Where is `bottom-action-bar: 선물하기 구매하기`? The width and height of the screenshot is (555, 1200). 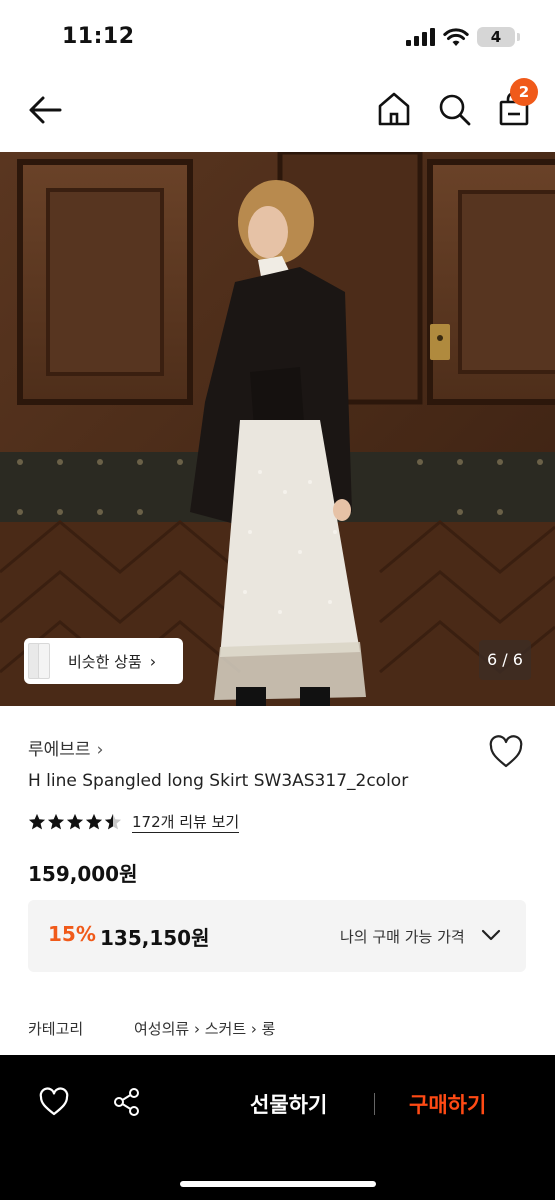
bottom-action-bar: 선물하기 구매하기 is located at coordinates (277, 1127).